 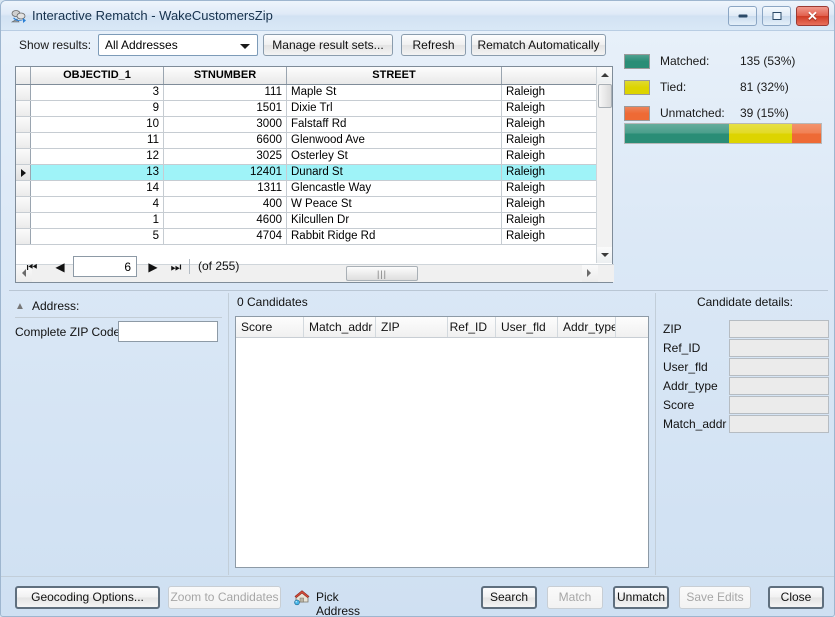 What do you see at coordinates (225, 156) in the screenshot?
I see `cell-stnumber: 3025` at bounding box center [225, 156].